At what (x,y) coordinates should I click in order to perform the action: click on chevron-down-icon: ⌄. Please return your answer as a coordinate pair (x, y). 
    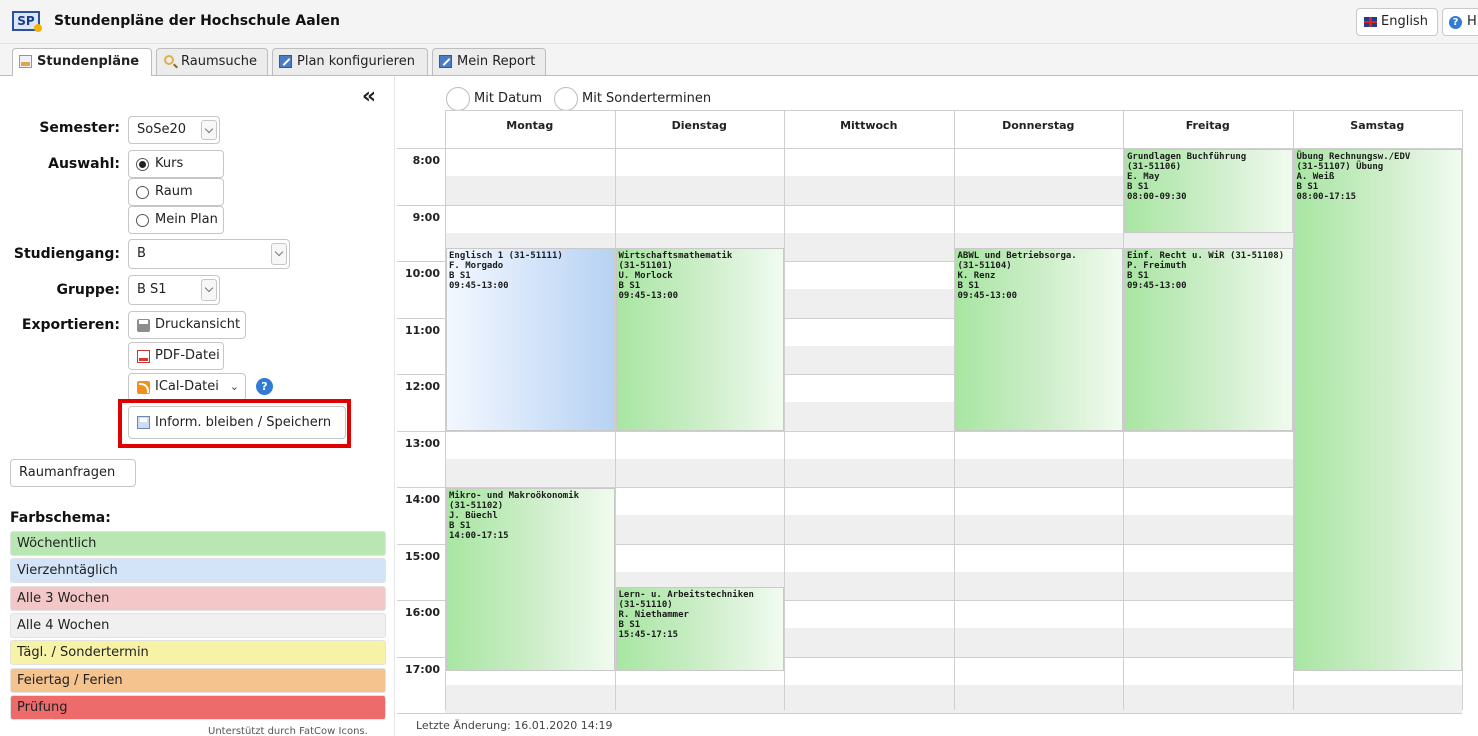
    Looking at the image, I should click on (234, 386).